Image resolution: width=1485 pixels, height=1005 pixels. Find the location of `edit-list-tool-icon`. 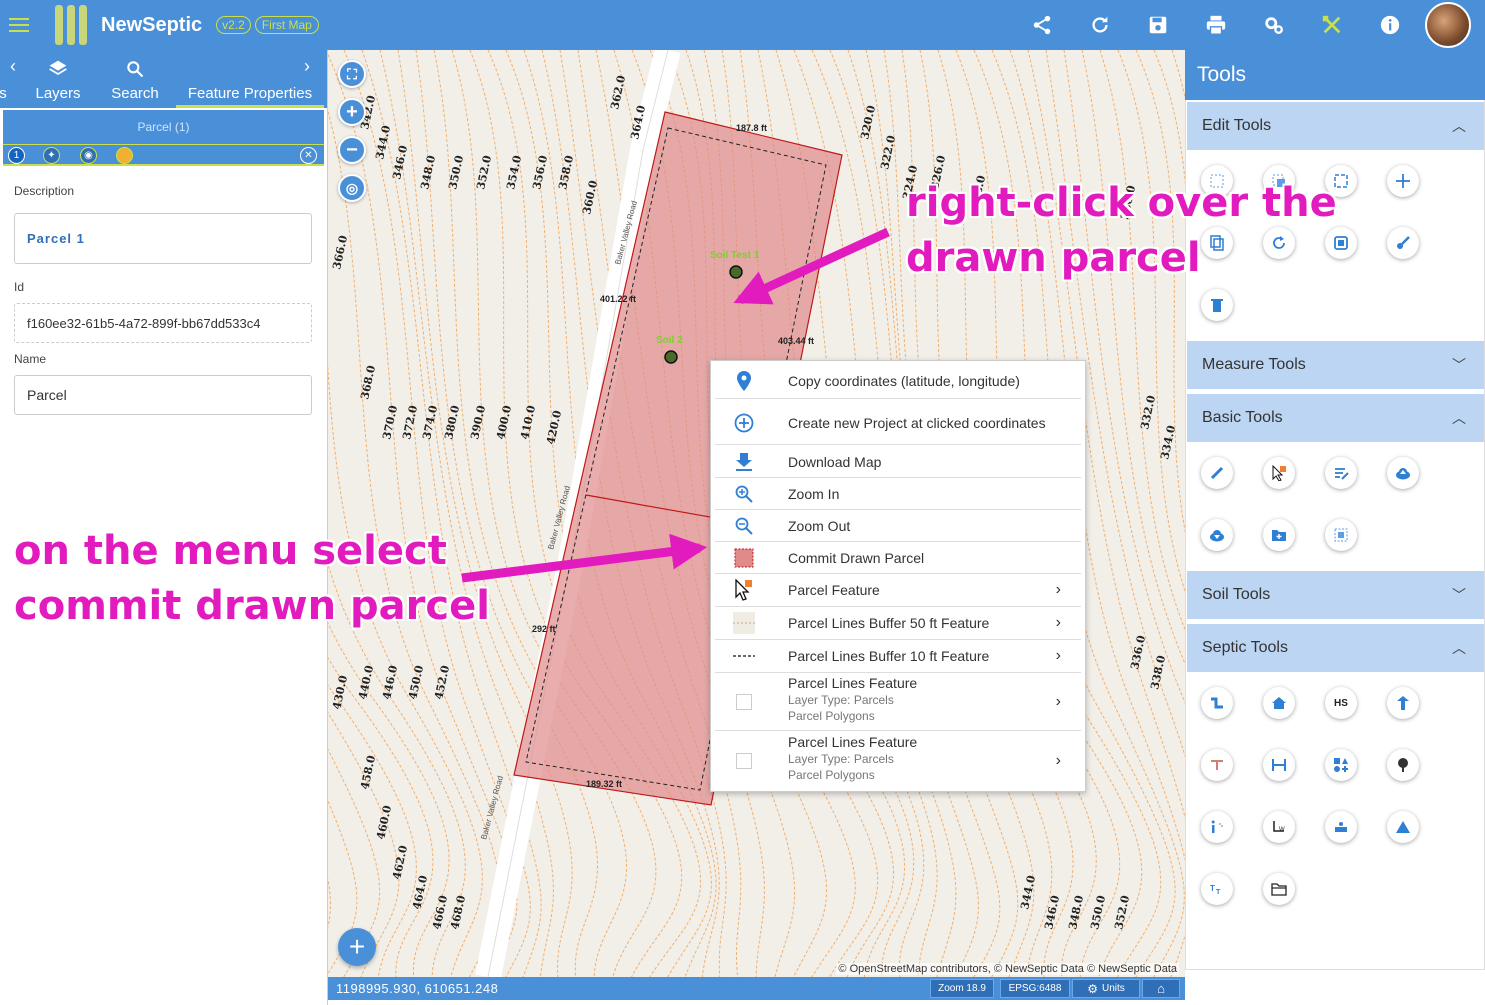

edit-list-tool-icon is located at coordinates (1341, 473).